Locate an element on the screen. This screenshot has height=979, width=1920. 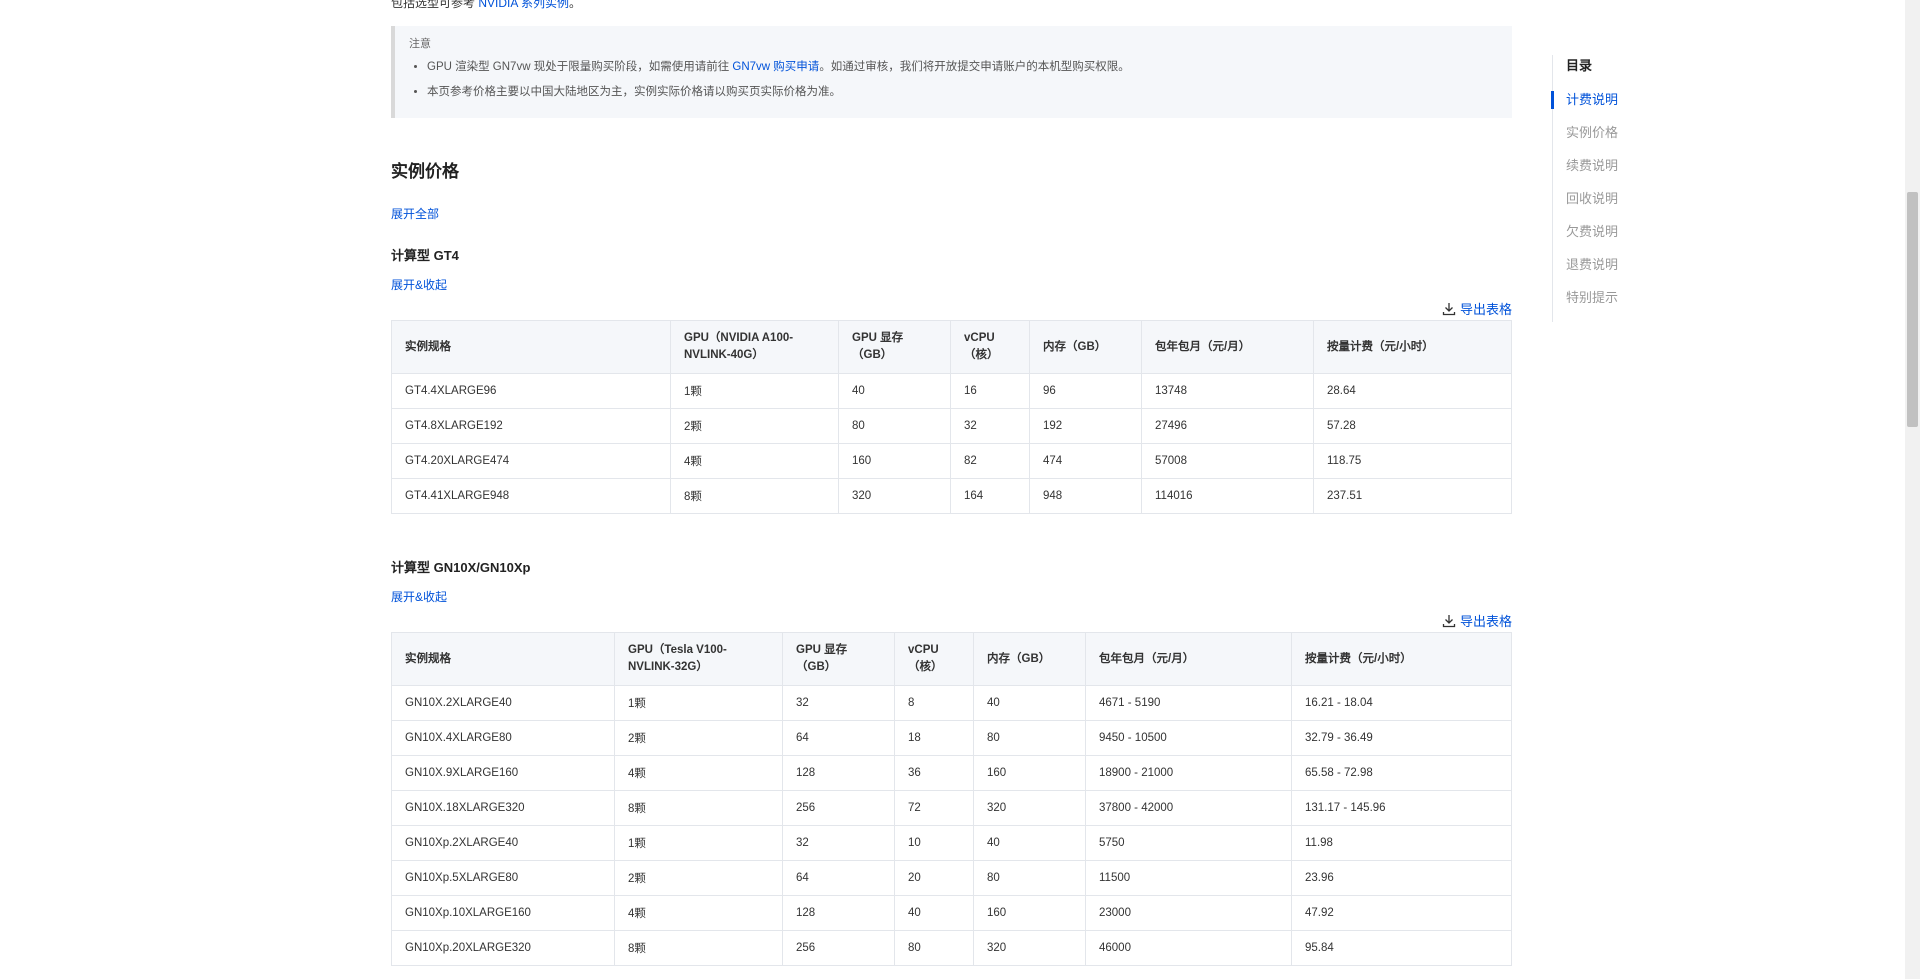
table-cell: 72 is located at coordinates (934, 808).